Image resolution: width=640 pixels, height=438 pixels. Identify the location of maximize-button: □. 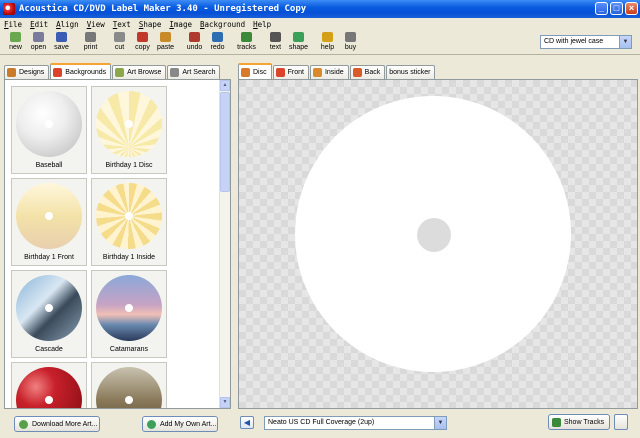
(616, 8).